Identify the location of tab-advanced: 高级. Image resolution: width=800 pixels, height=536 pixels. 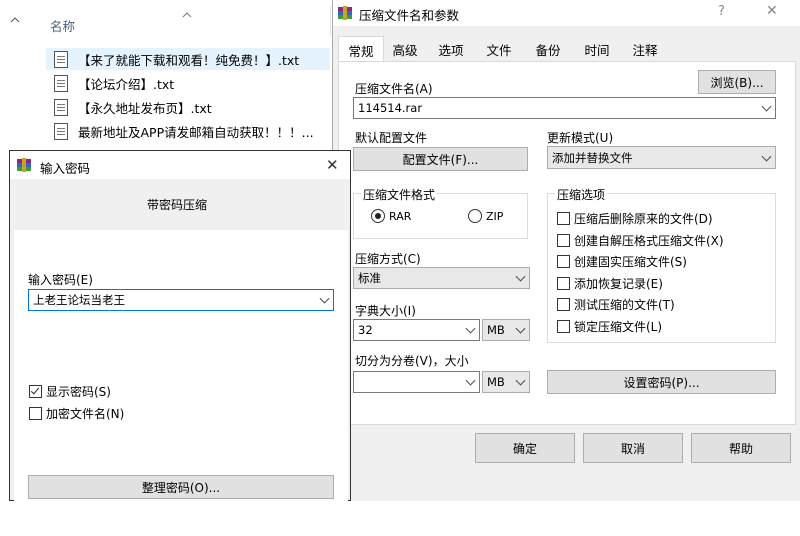
(405, 49).